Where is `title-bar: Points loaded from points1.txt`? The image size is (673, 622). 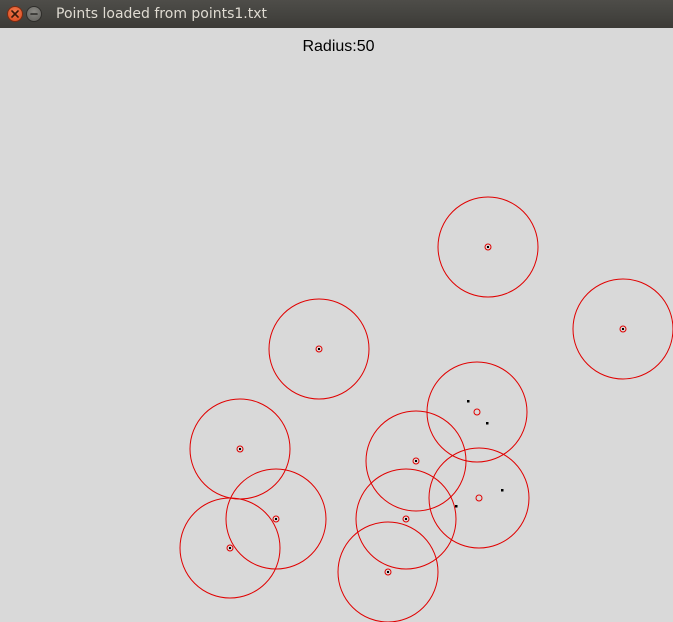 title-bar: Points loaded from points1.txt is located at coordinates (336, 14).